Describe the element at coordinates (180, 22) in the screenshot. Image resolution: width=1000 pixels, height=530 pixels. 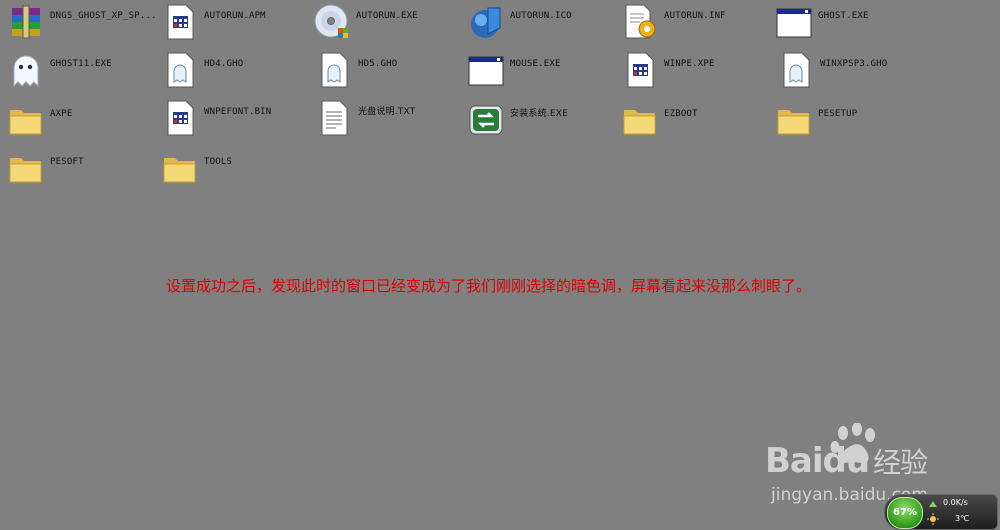
I see `apm-file-icon` at that location.